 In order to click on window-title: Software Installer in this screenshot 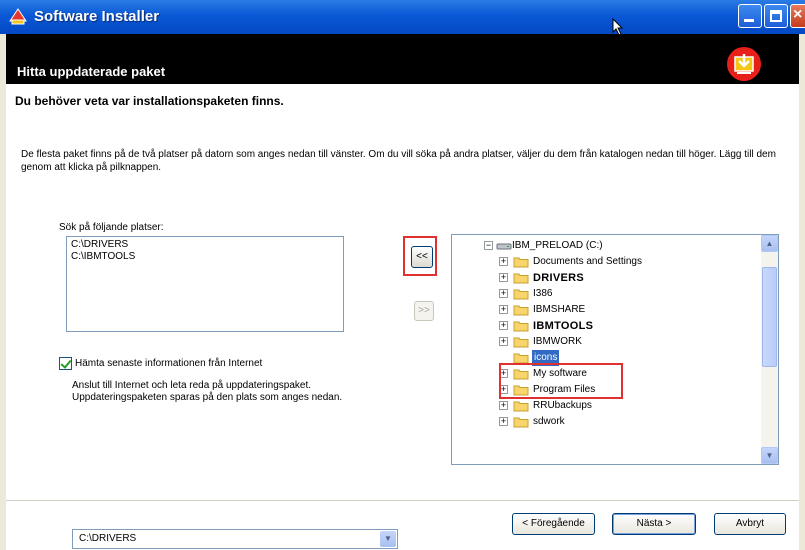, I will do `click(97, 16)`.